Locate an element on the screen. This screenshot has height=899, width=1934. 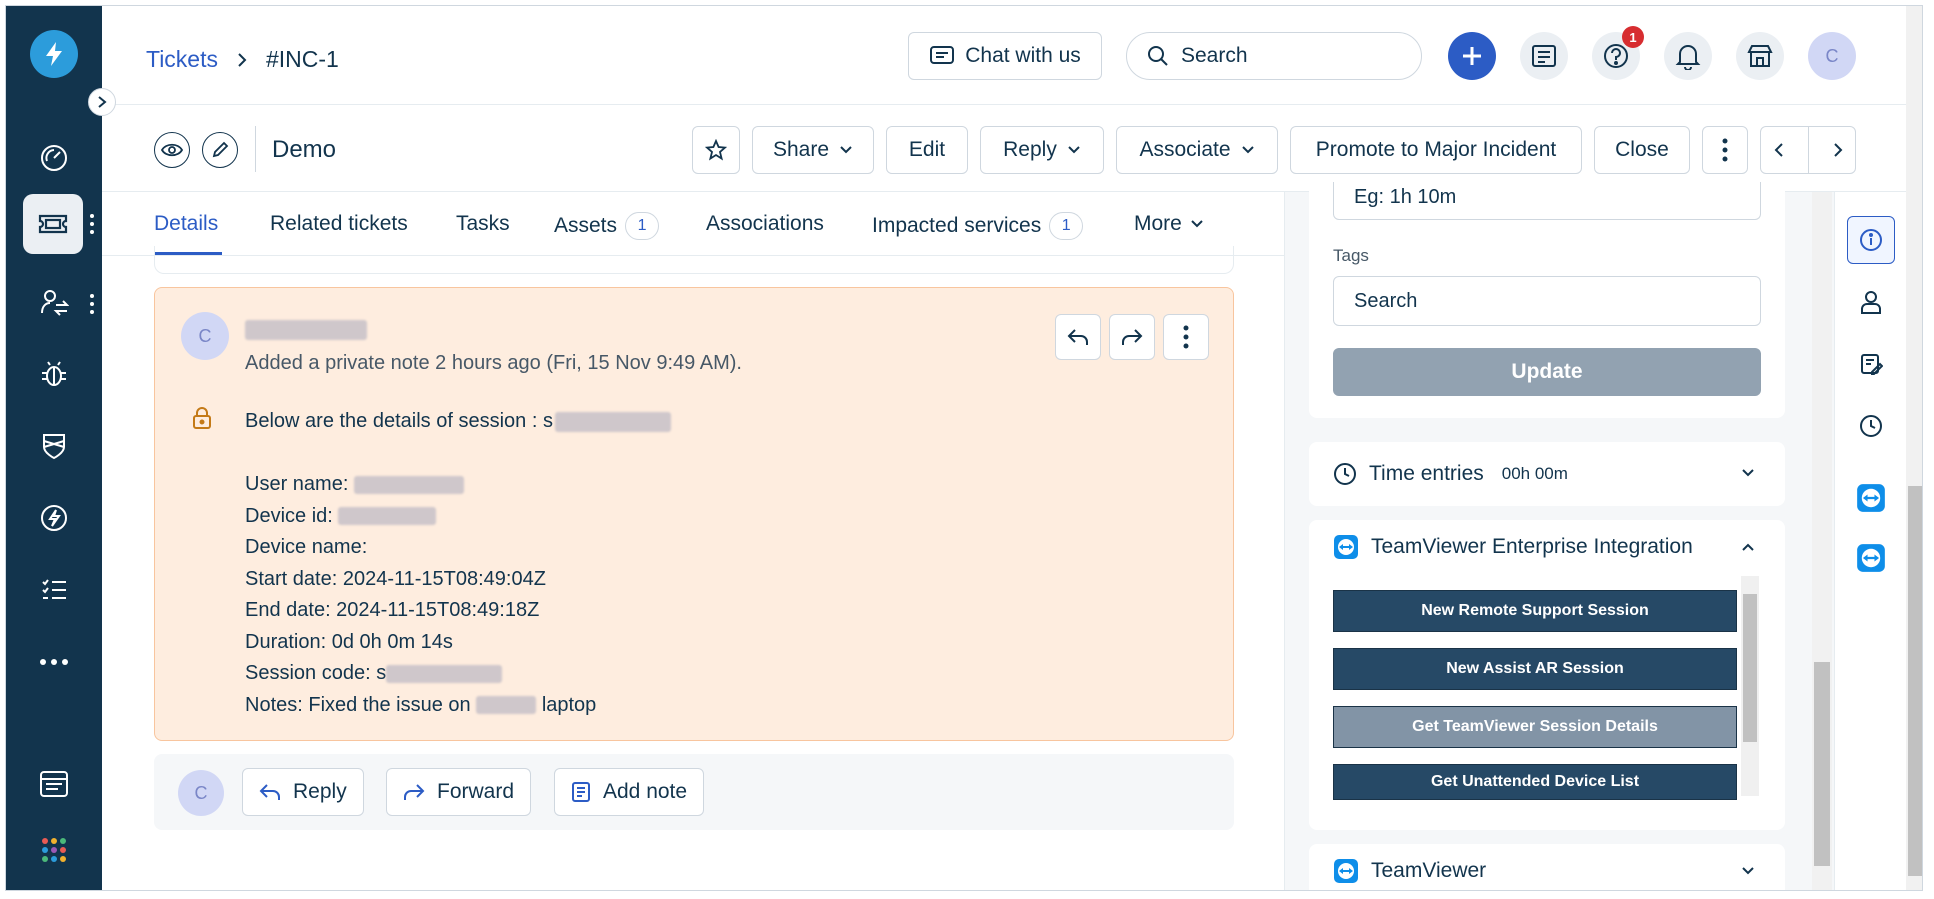
tickets-more-icon is located at coordinates (92, 224).